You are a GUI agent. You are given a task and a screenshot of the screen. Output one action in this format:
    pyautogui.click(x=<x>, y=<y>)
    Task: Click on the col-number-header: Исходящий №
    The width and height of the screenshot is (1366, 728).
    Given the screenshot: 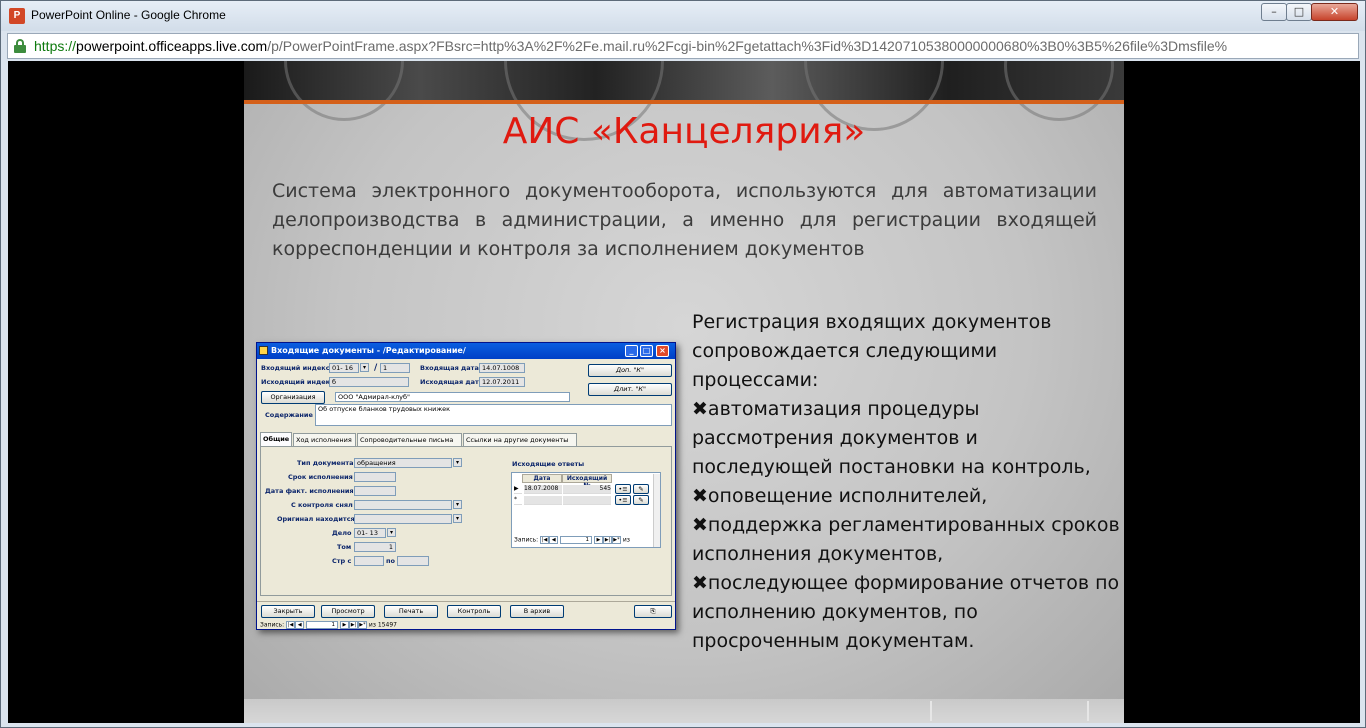 What is the action you would take?
    pyautogui.click(x=587, y=481)
    